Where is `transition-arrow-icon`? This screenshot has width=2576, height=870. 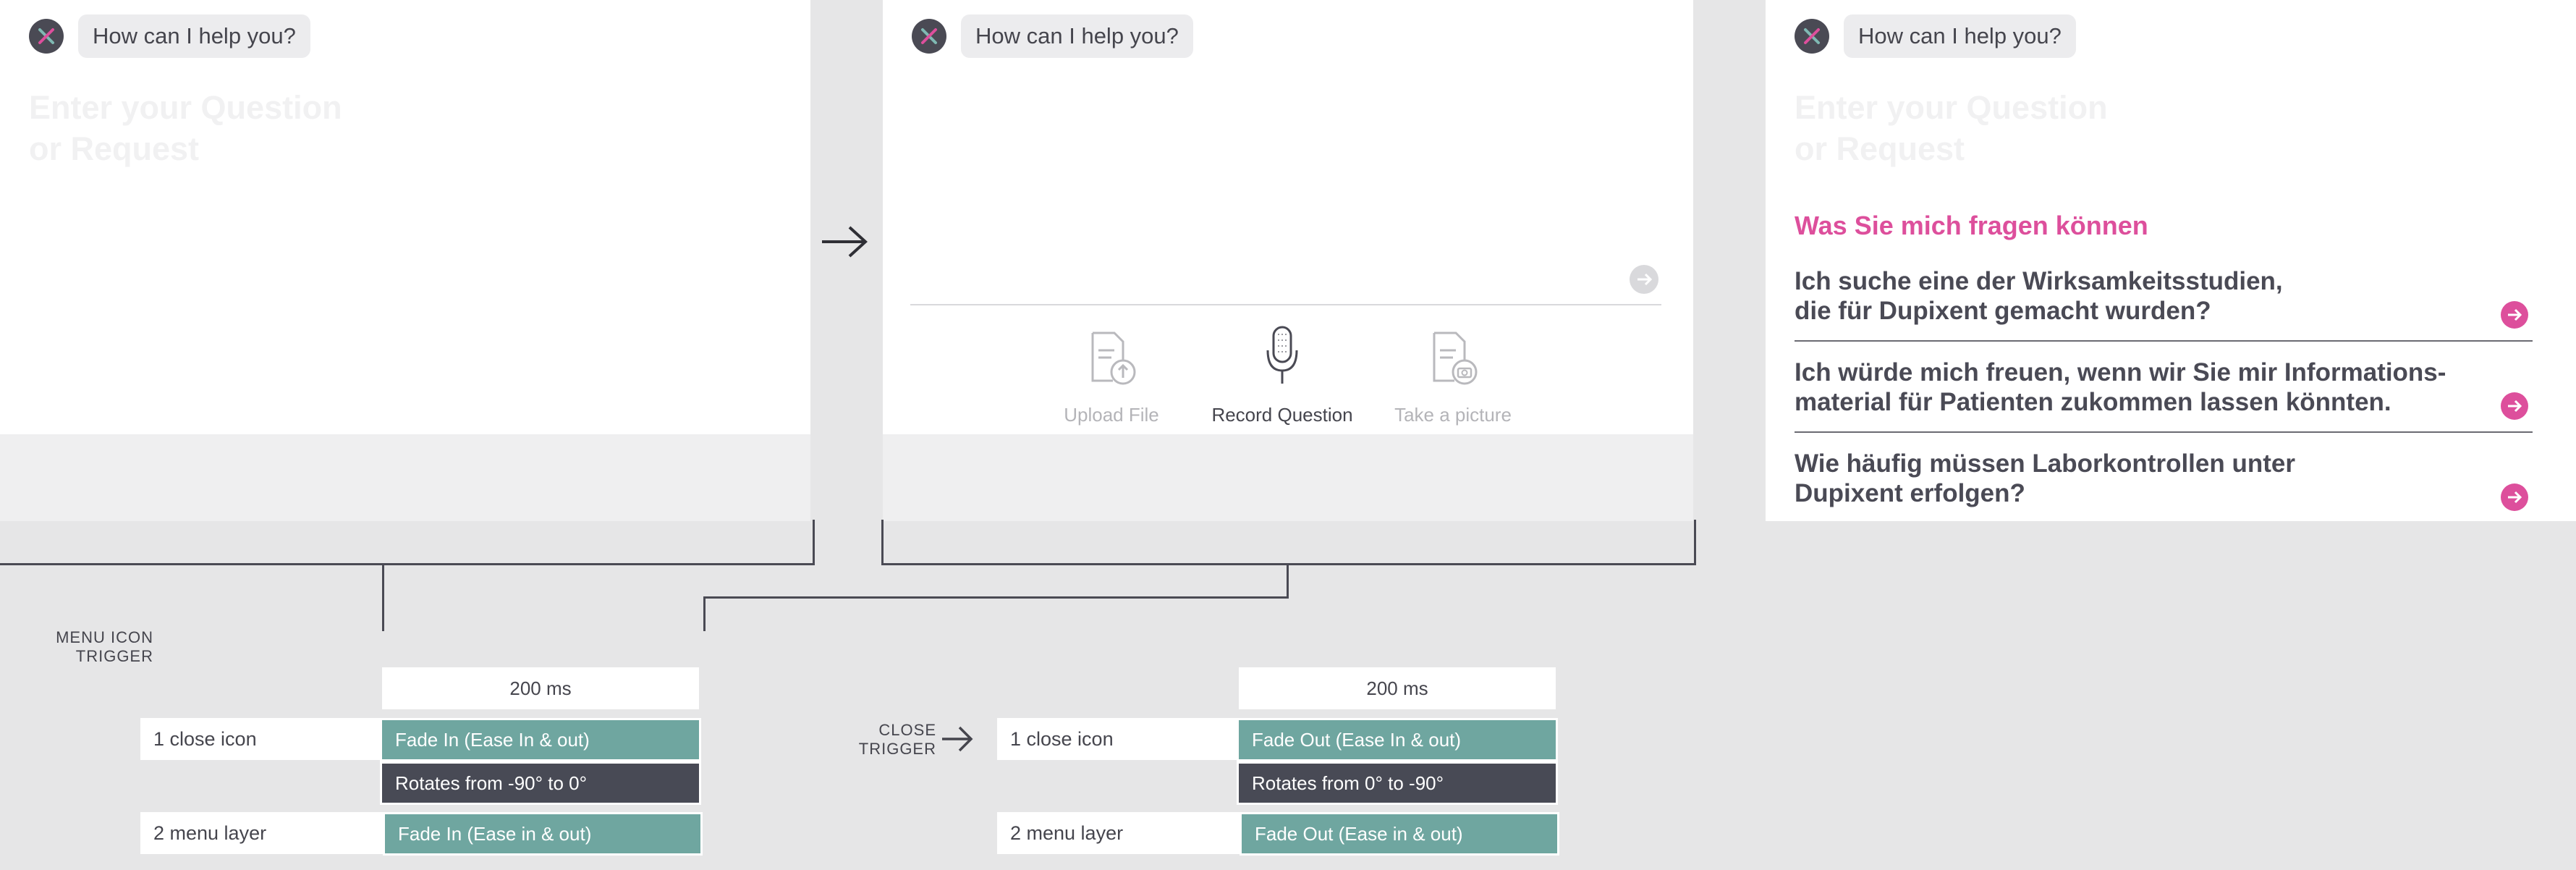
transition-arrow-icon is located at coordinates (845, 242).